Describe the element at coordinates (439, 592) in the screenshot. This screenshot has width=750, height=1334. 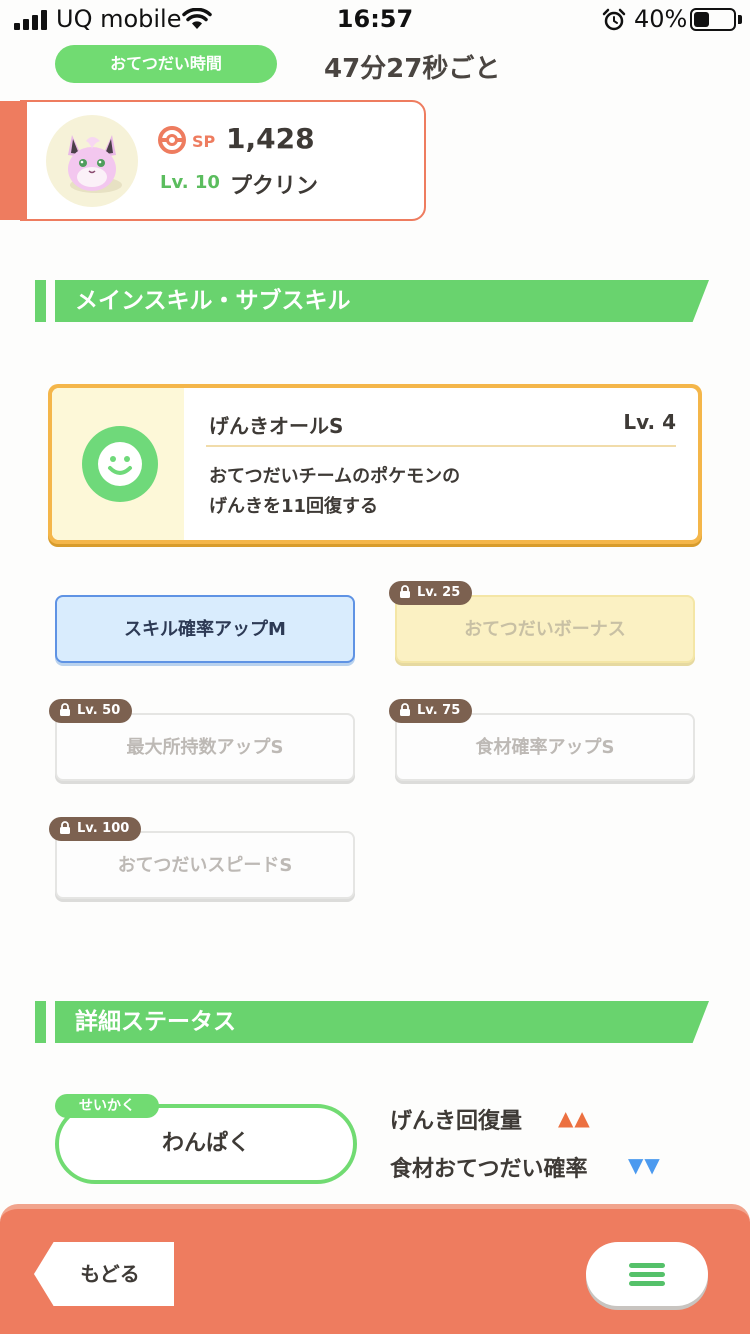
I see `unlock-level-2: Lv. 25` at that location.